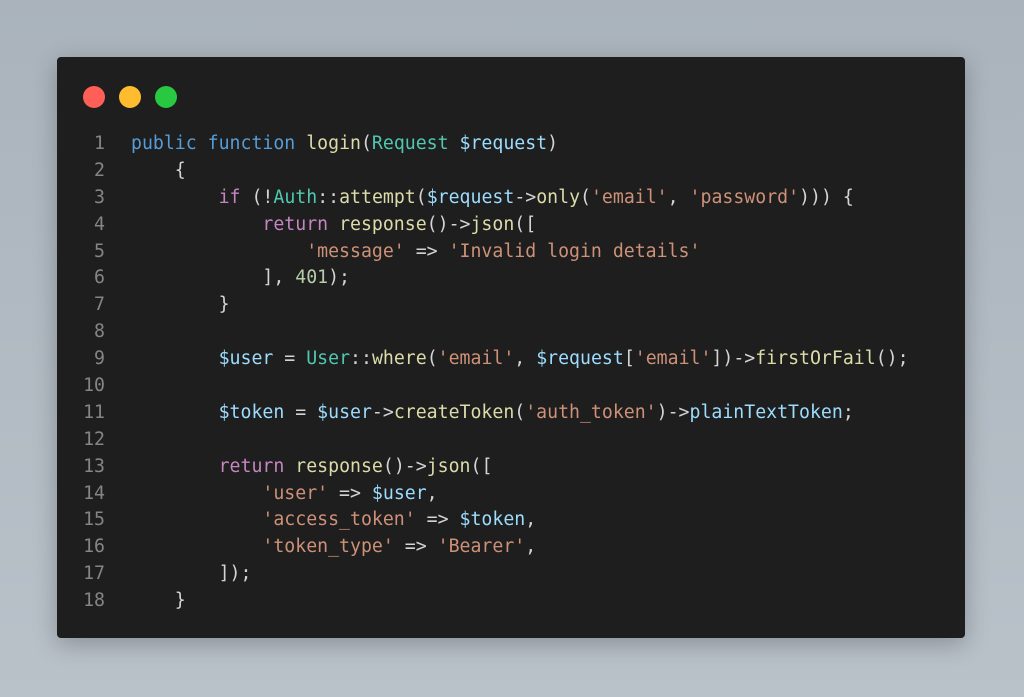  Describe the element at coordinates (553, 143) in the screenshot. I see `code-token: )` at that location.